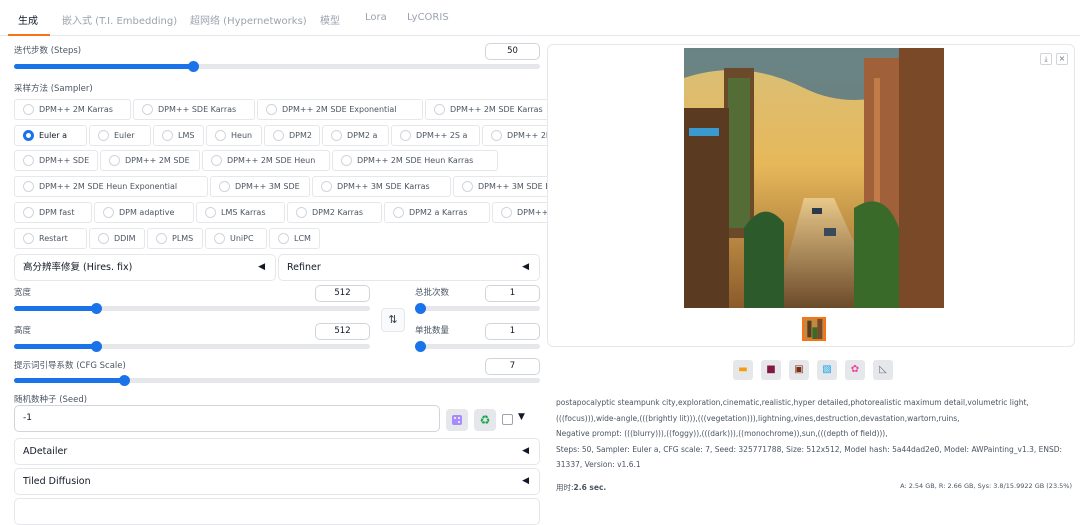  I want to click on sampler-option: DPM++ 2M SDE Heun Karras, so click(415, 160).